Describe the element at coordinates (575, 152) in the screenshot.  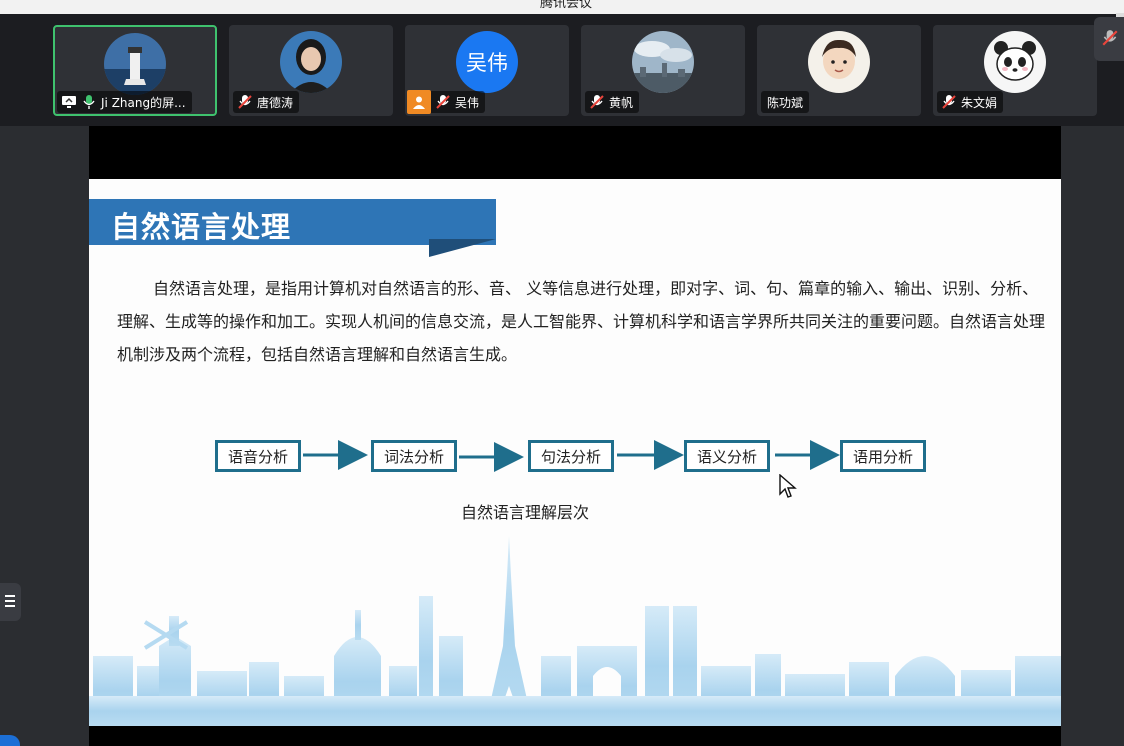
I see `share-letterbox-top` at that location.